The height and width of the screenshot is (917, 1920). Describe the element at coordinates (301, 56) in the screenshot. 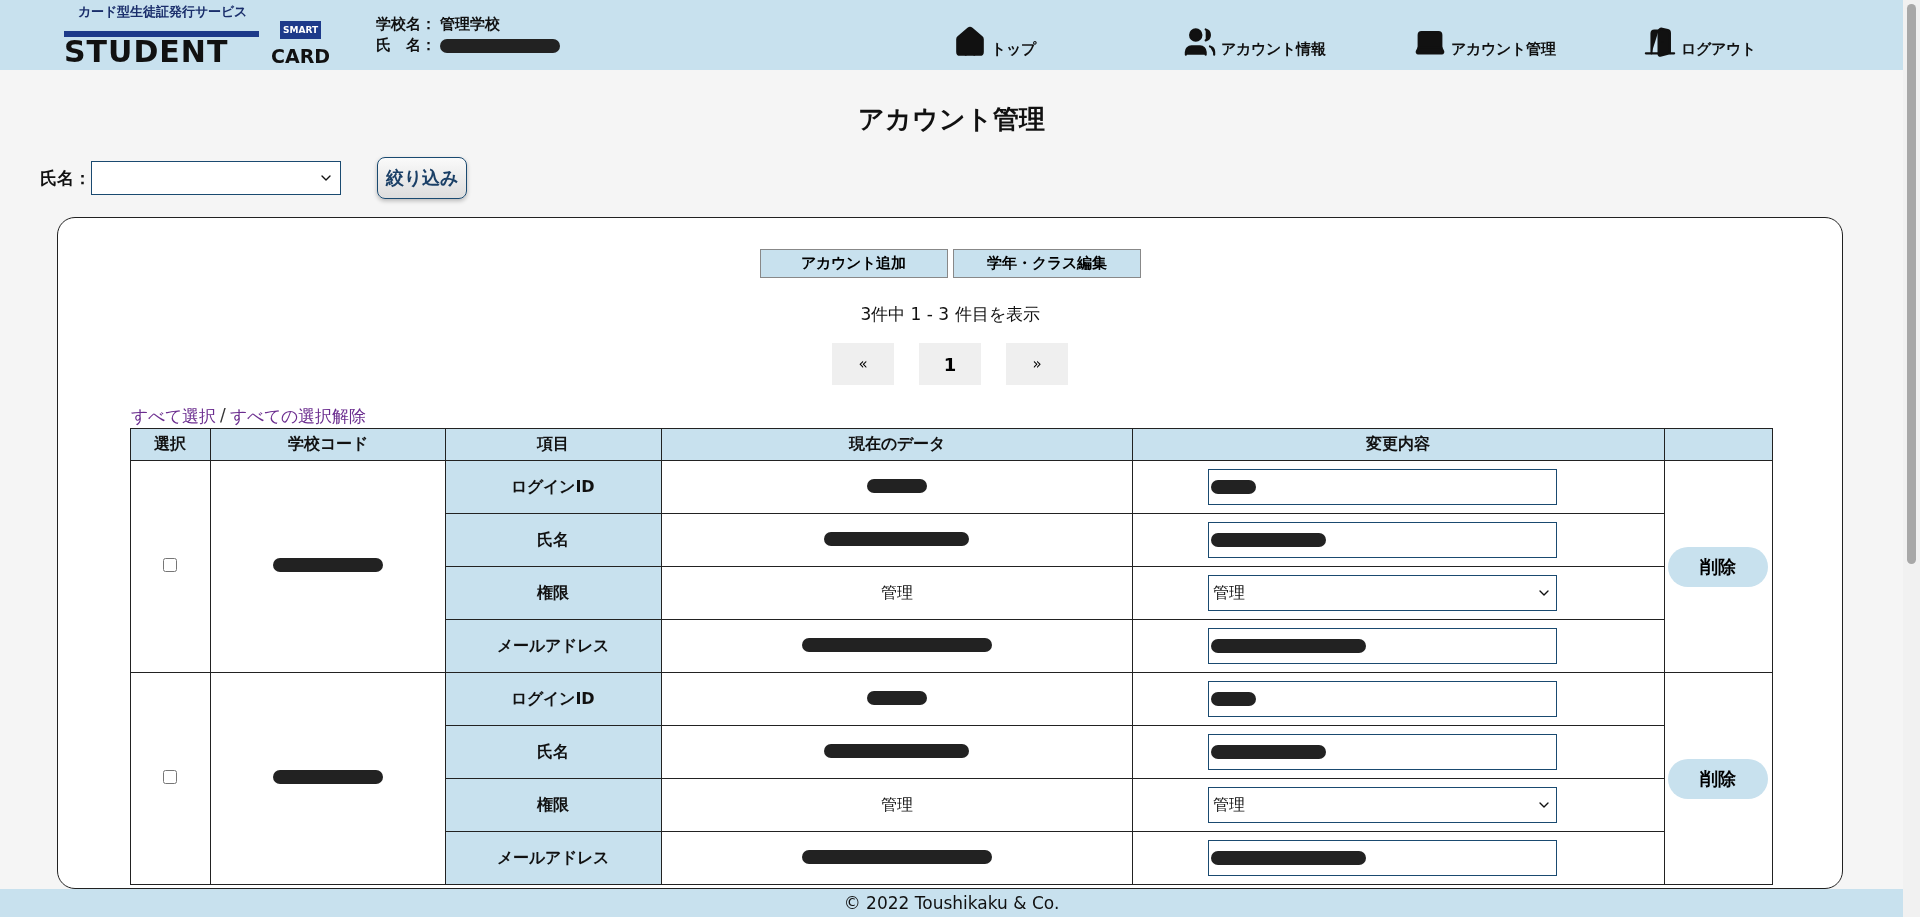

I see `logo-subtitle: CARD` at that location.